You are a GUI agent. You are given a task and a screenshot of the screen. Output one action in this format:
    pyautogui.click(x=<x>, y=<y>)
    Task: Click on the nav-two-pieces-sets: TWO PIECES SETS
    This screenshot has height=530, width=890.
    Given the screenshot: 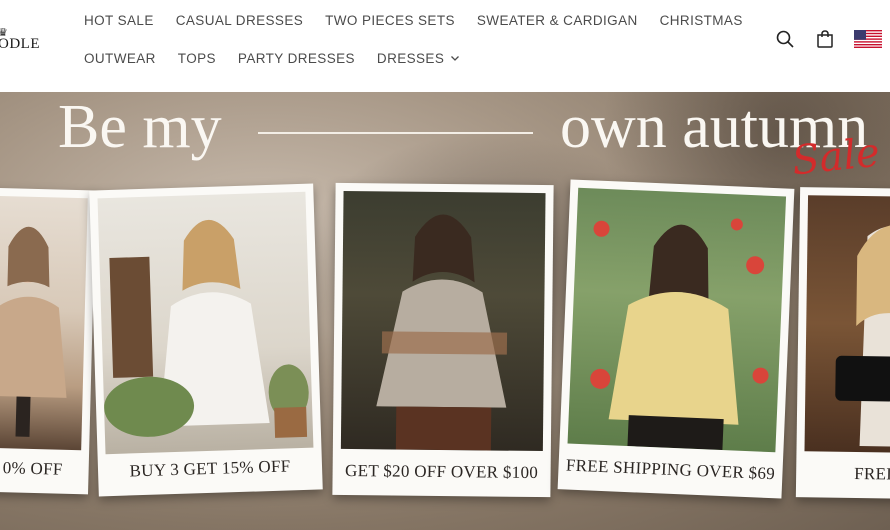 What is the action you would take?
    pyautogui.click(x=390, y=20)
    